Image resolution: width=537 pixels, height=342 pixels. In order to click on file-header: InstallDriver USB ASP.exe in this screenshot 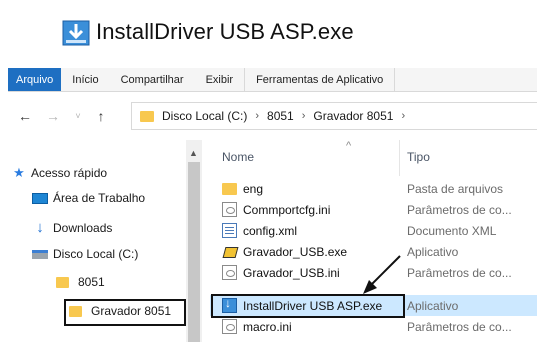, I will do `click(208, 32)`.